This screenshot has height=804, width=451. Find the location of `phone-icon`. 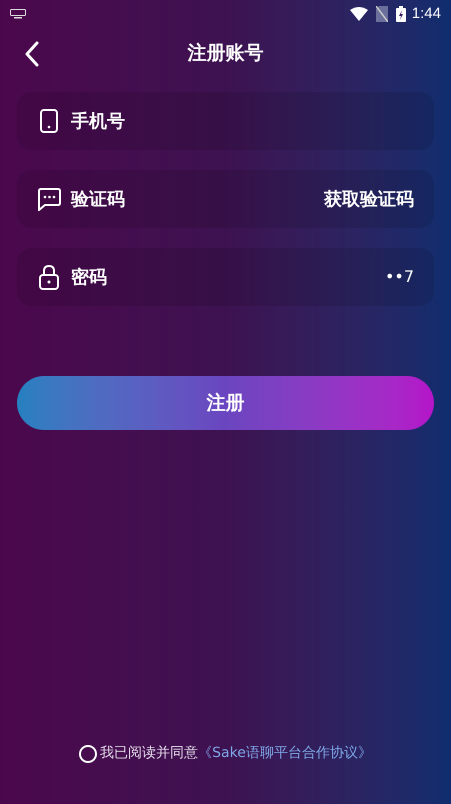

phone-icon is located at coordinates (49, 121).